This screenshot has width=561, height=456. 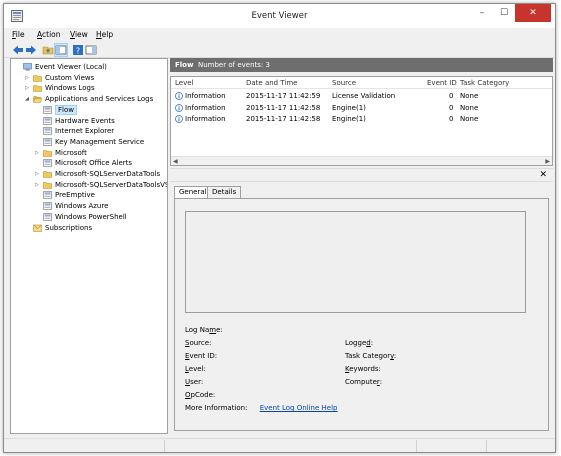 What do you see at coordinates (94, 163) in the screenshot?
I see `tree-item-label: Microsoft Office Alerts` at bounding box center [94, 163].